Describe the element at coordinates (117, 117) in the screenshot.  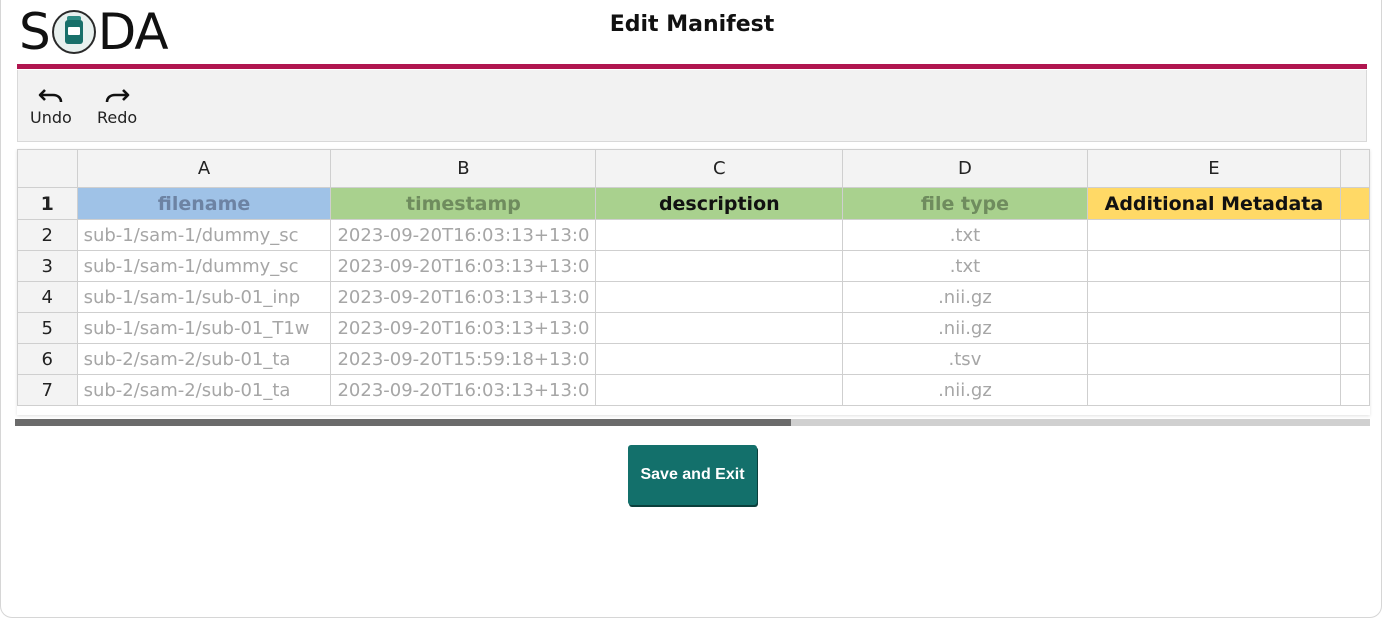
I see `redo-label: Redo` at that location.